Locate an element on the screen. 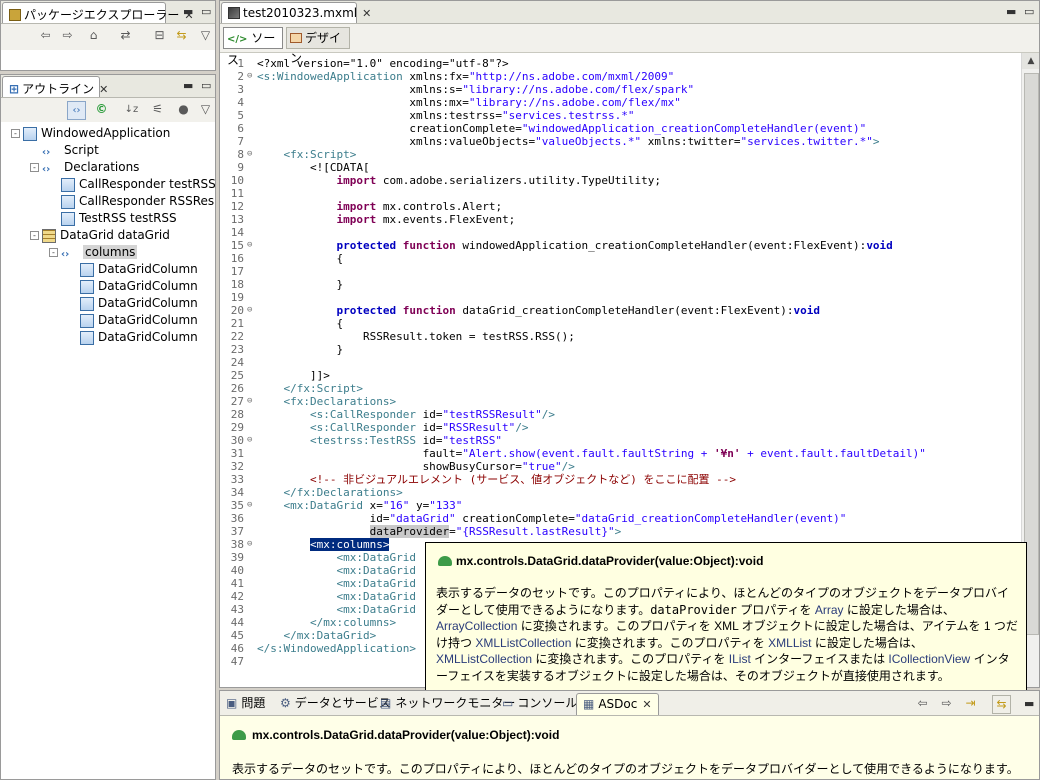 This screenshot has width=1040, height=780. scroll-up-arrow-icon: ▲ is located at coordinates (1030, 61).